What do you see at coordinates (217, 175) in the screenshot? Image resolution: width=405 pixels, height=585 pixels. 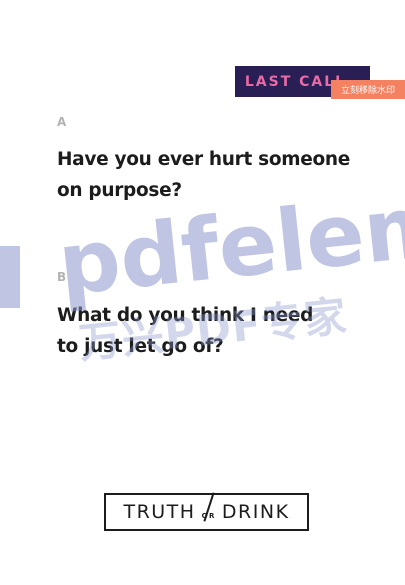 I see `question-a-text: Have you ever hurt someone on purpose?` at bounding box center [217, 175].